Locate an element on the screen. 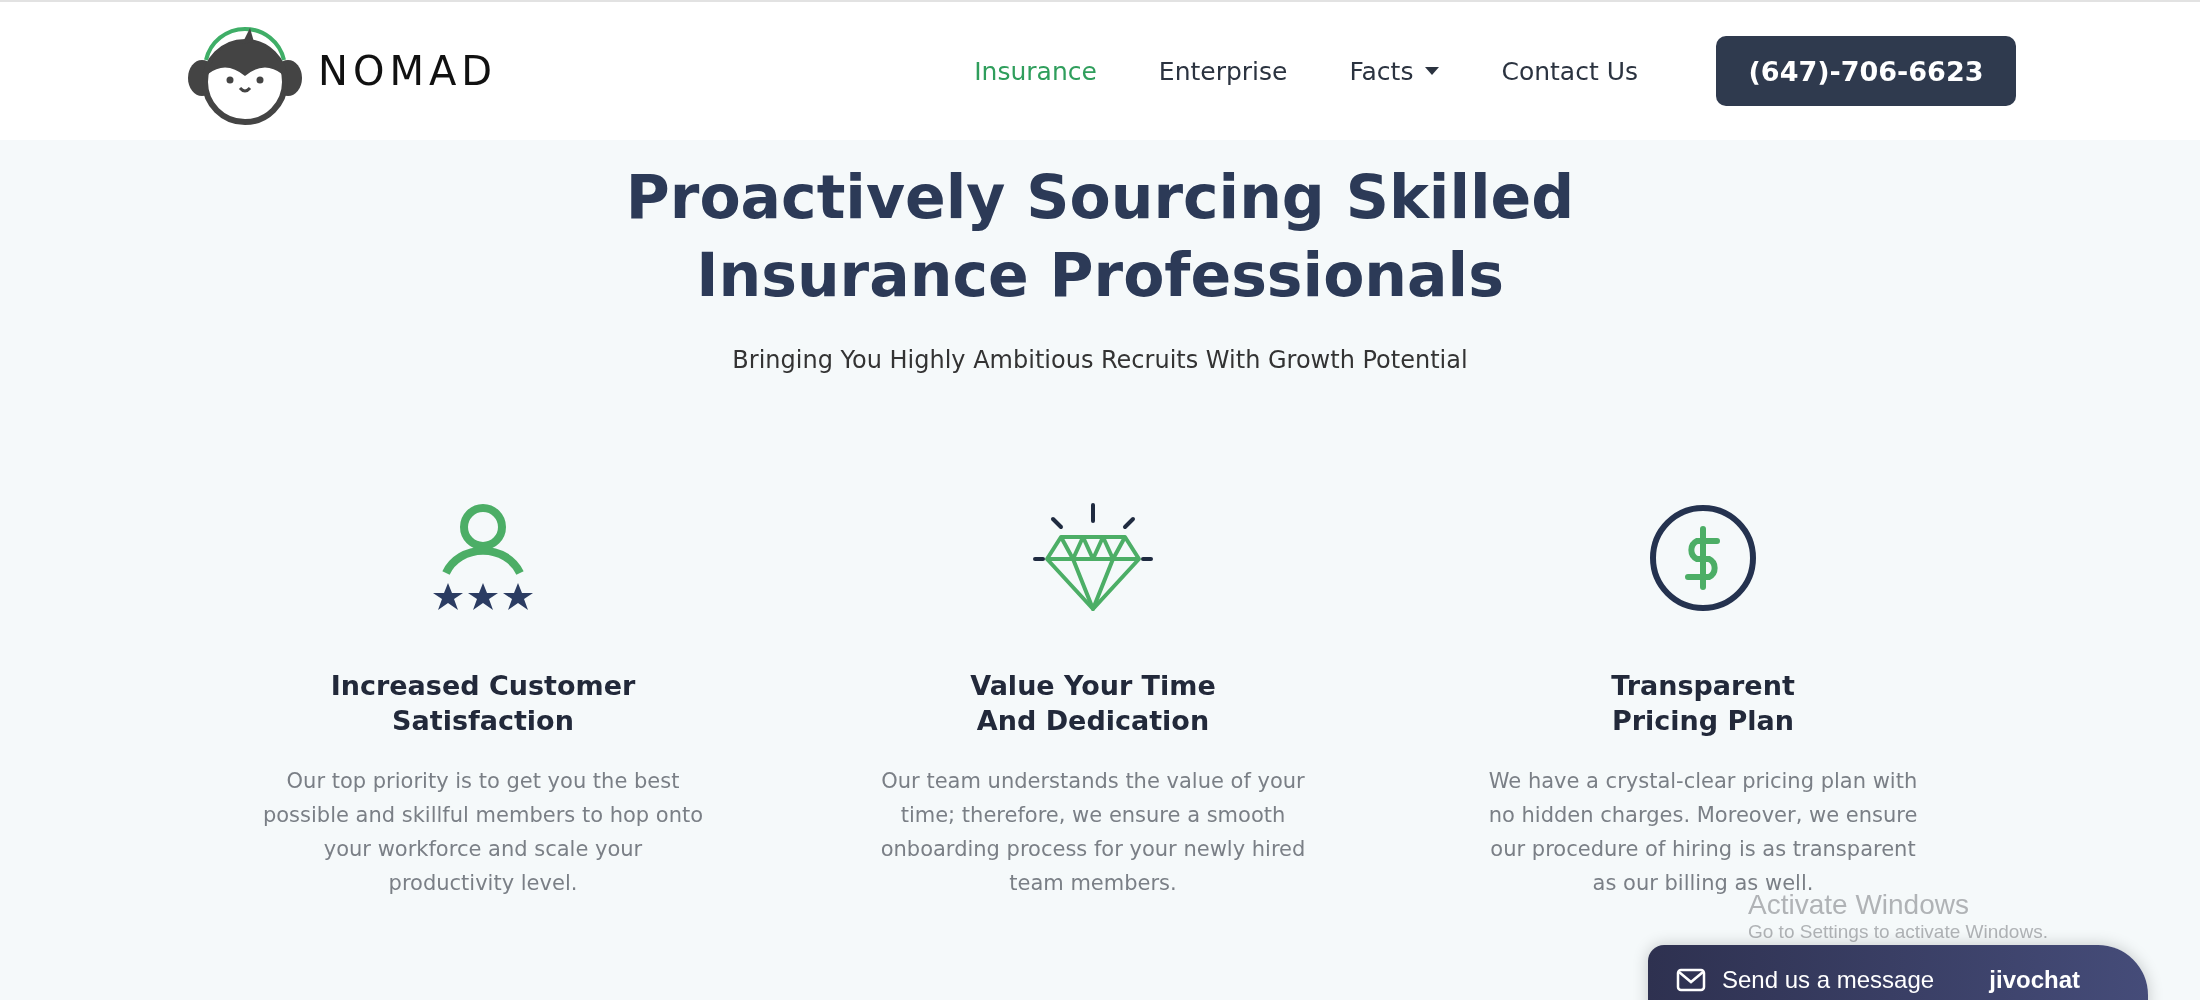 This screenshot has width=2200, height=1000. envelope-icon is located at coordinates (1691, 980).